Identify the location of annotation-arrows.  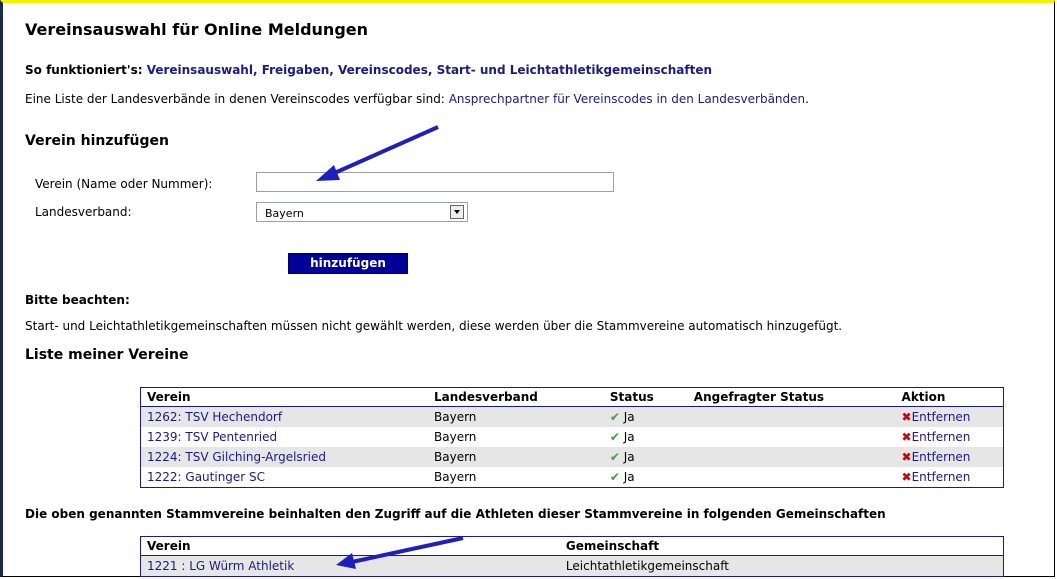
(390, 347).